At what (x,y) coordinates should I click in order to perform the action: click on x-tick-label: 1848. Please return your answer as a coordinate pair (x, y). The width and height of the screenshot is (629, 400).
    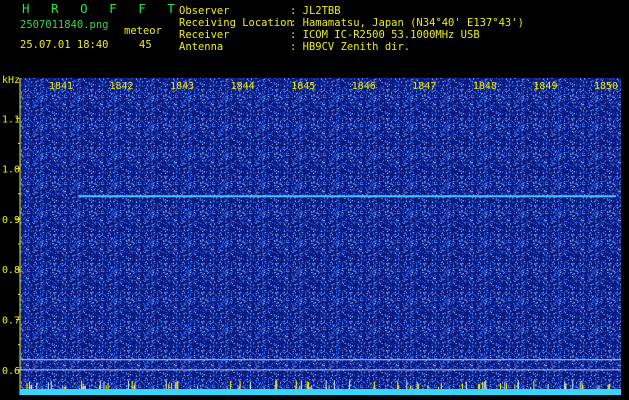
    Looking at the image, I should click on (485, 86).